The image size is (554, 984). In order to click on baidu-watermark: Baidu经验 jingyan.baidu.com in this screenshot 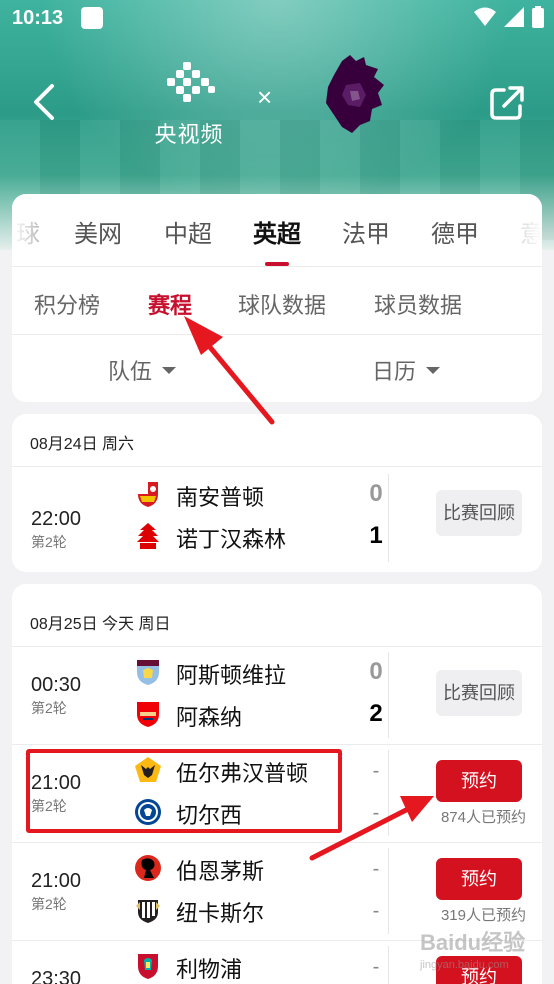, I will do `click(472, 948)`.